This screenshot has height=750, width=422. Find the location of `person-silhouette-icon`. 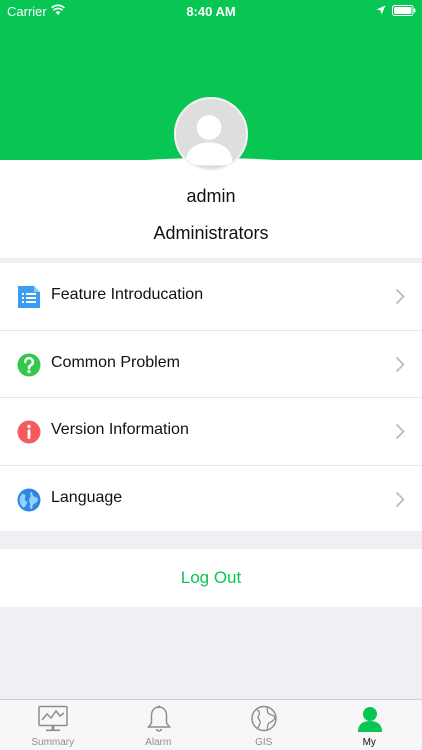

person-silhouette-icon is located at coordinates (209, 140).